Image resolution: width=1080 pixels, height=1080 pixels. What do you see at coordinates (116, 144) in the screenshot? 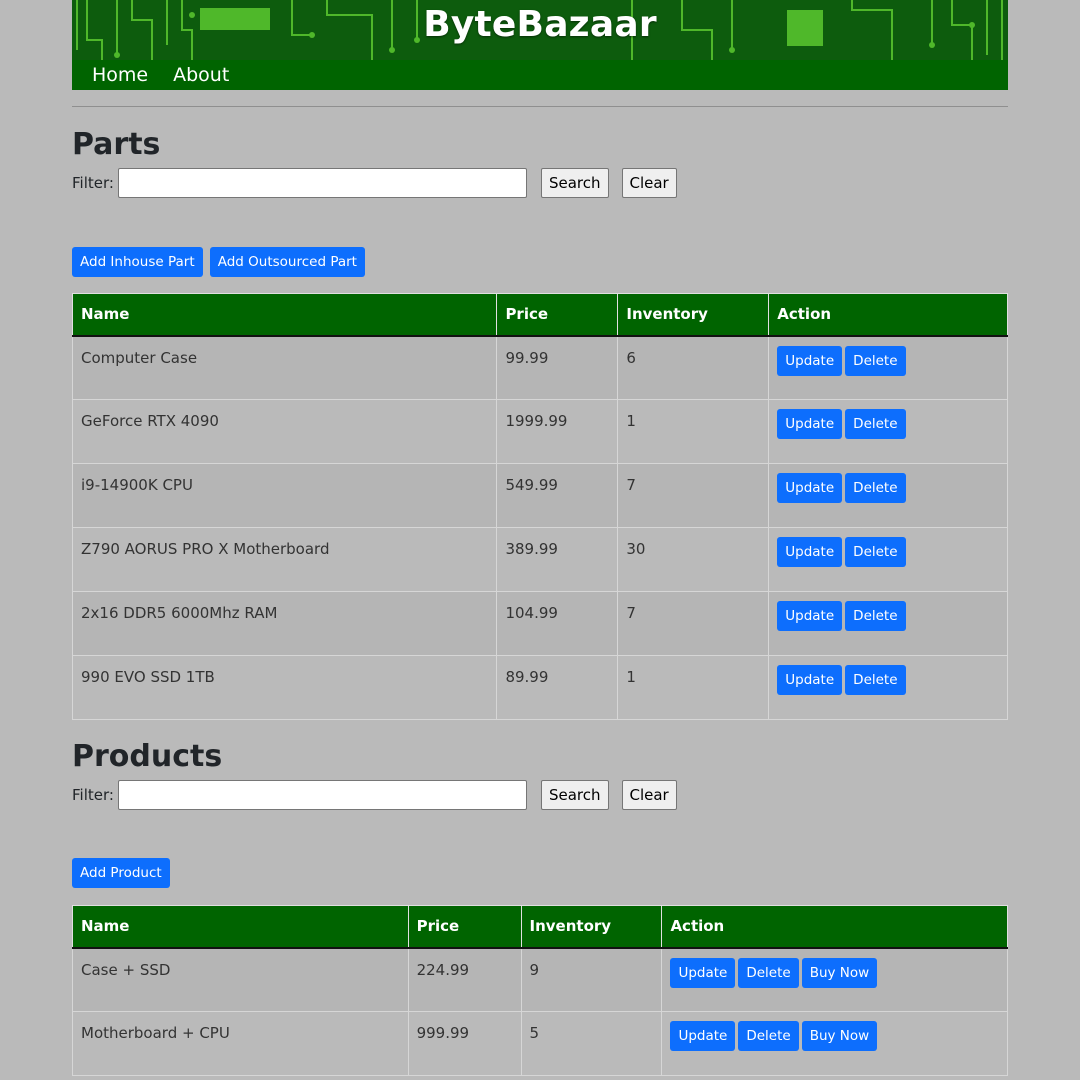
I see `parts-heading: Parts` at bounding box center [116, 144].